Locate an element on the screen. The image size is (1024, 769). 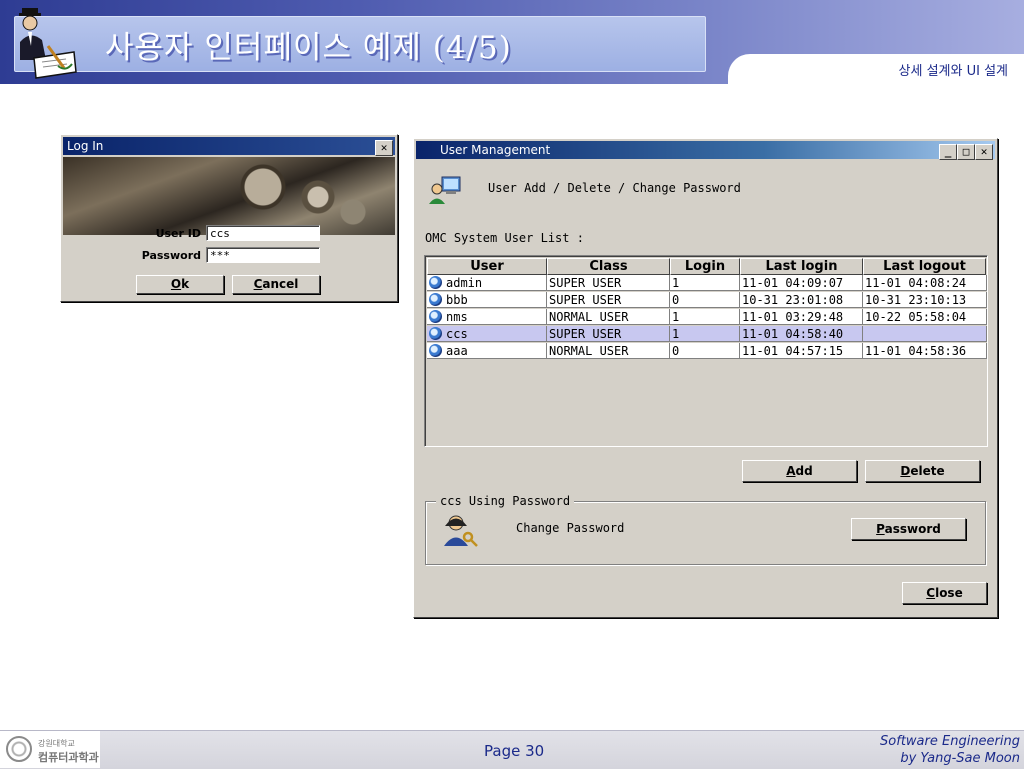
cell-user-text: aaa is located at coordinates (457, 351).